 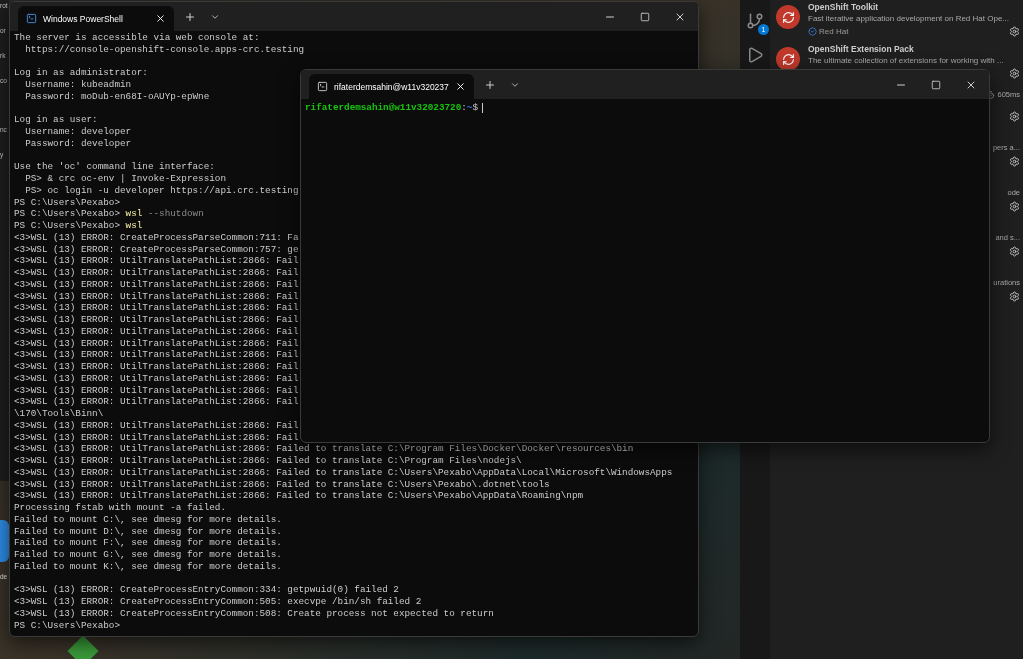 I want to click on terminal-line: <3>WSL (13) ERROR: UtilTranslatePathList:2866: Failed to translate C:\Users\Pexabo\AppData\Roaming\npm, so click(x=299, y=496).